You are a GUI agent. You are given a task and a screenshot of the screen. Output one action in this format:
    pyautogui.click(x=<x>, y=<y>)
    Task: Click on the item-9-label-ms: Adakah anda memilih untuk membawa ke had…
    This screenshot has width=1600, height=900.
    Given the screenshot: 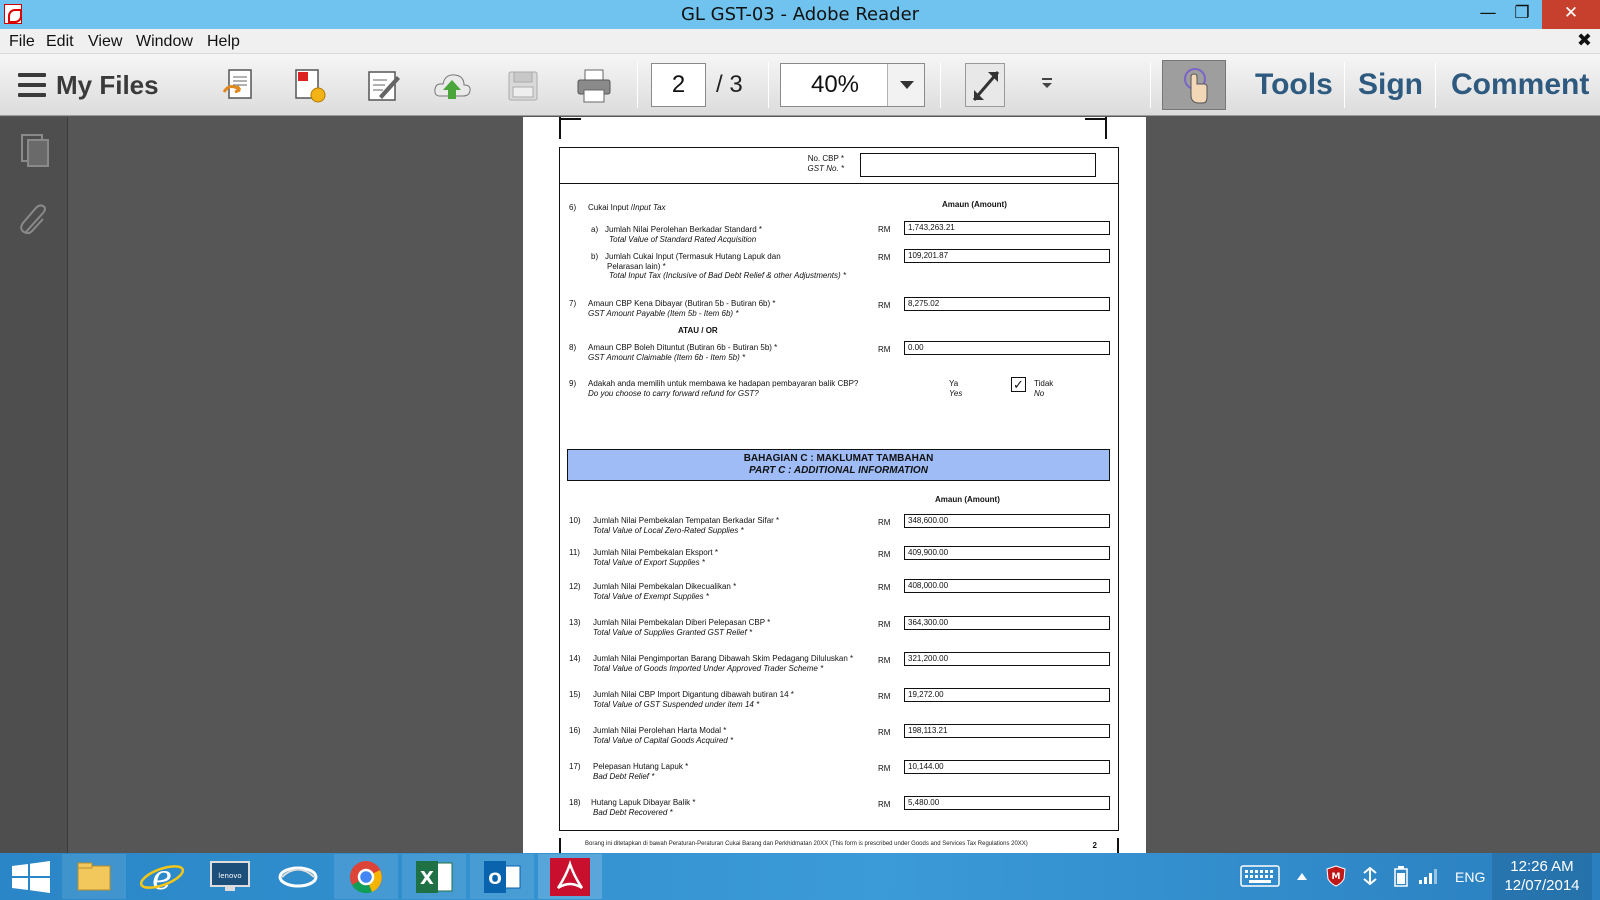 What is the action you would take?
    pyautogui.click(x=723, y=383)
    